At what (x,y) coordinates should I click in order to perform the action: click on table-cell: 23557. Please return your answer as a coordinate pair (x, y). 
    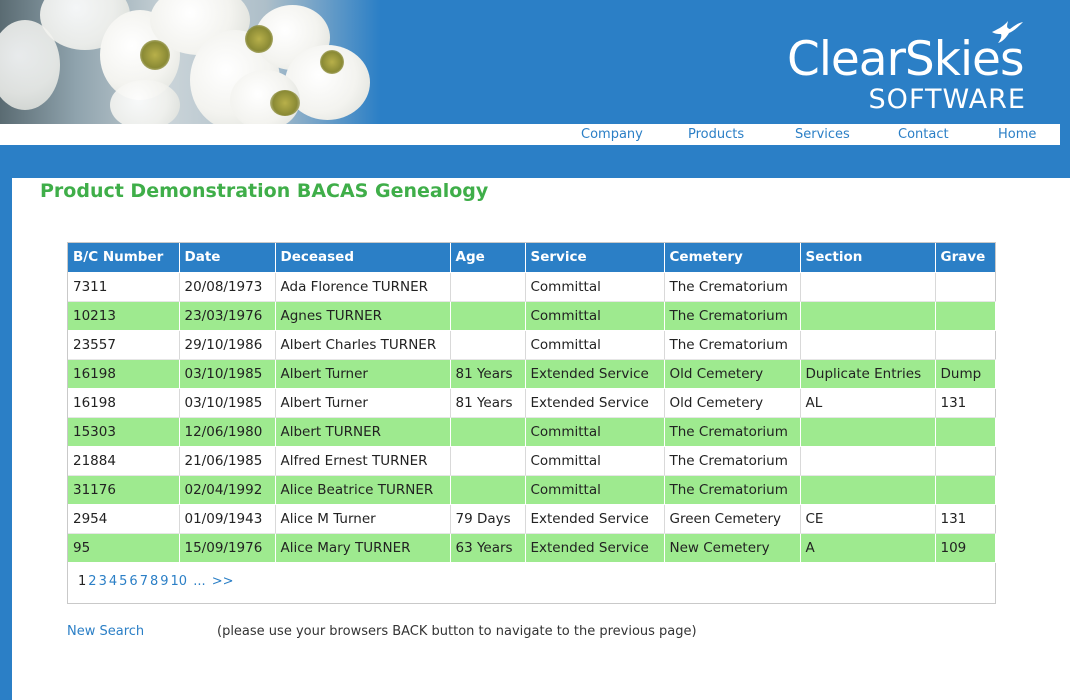
    Looking at the image, I should click on (124, 345).